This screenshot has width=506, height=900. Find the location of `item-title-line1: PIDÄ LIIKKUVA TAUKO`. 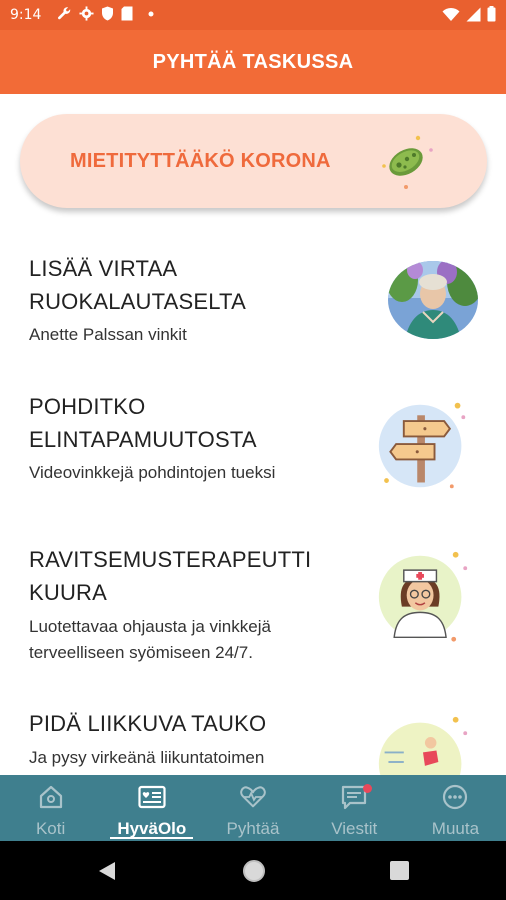

item-title-line1: PIDÄ LIIKKUVA TAUKO is located at coordinates (148, 723).